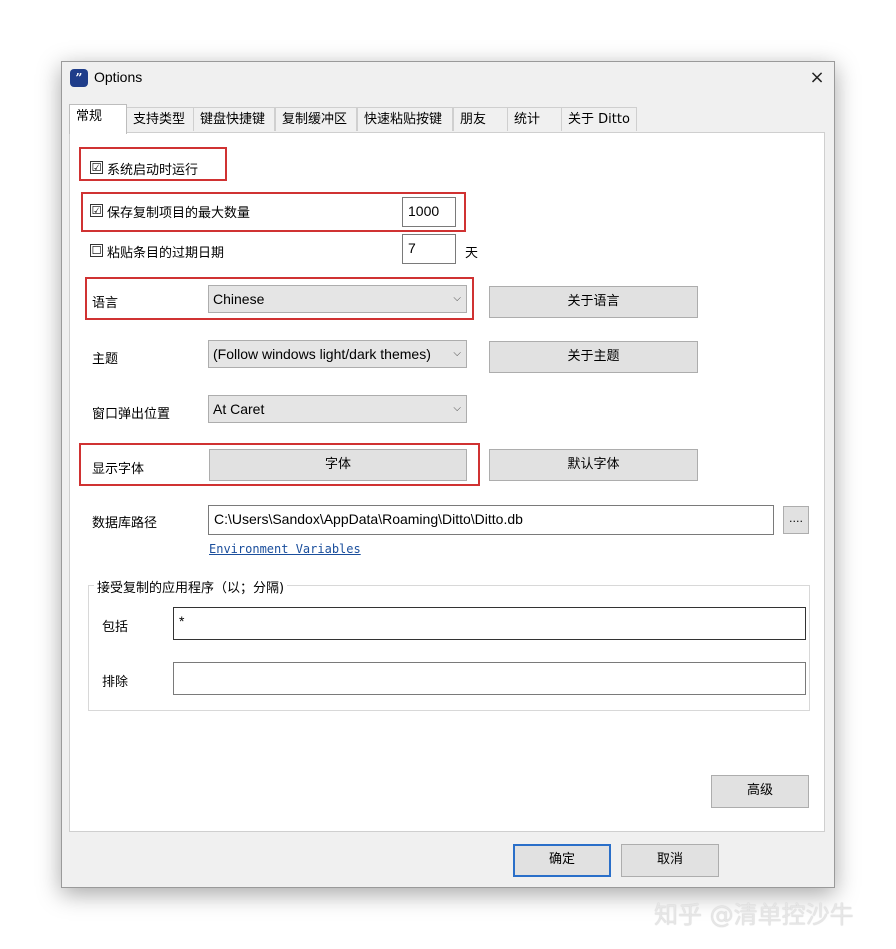 The width and height of the screenshot is (896, 949). I want to click on ok-button: 确定, so click(562, 860).